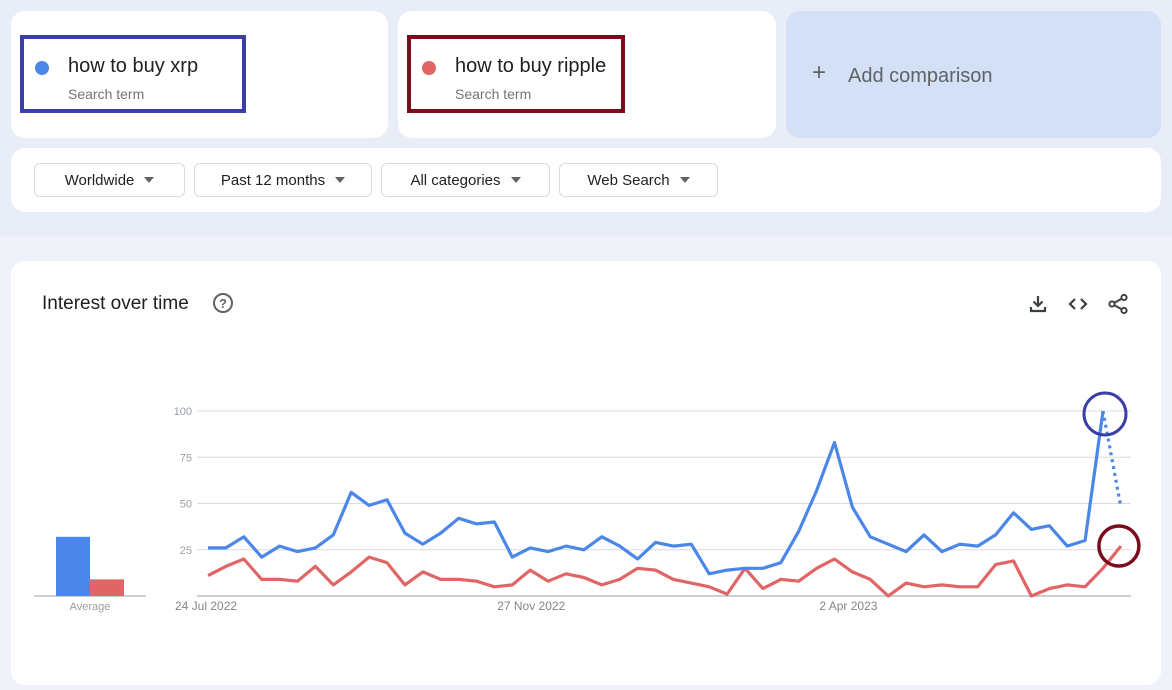  What do you see at coordinates (819, 72) in the screenshot?
I see `plus-icon: +` at bounding box center [819, 72].